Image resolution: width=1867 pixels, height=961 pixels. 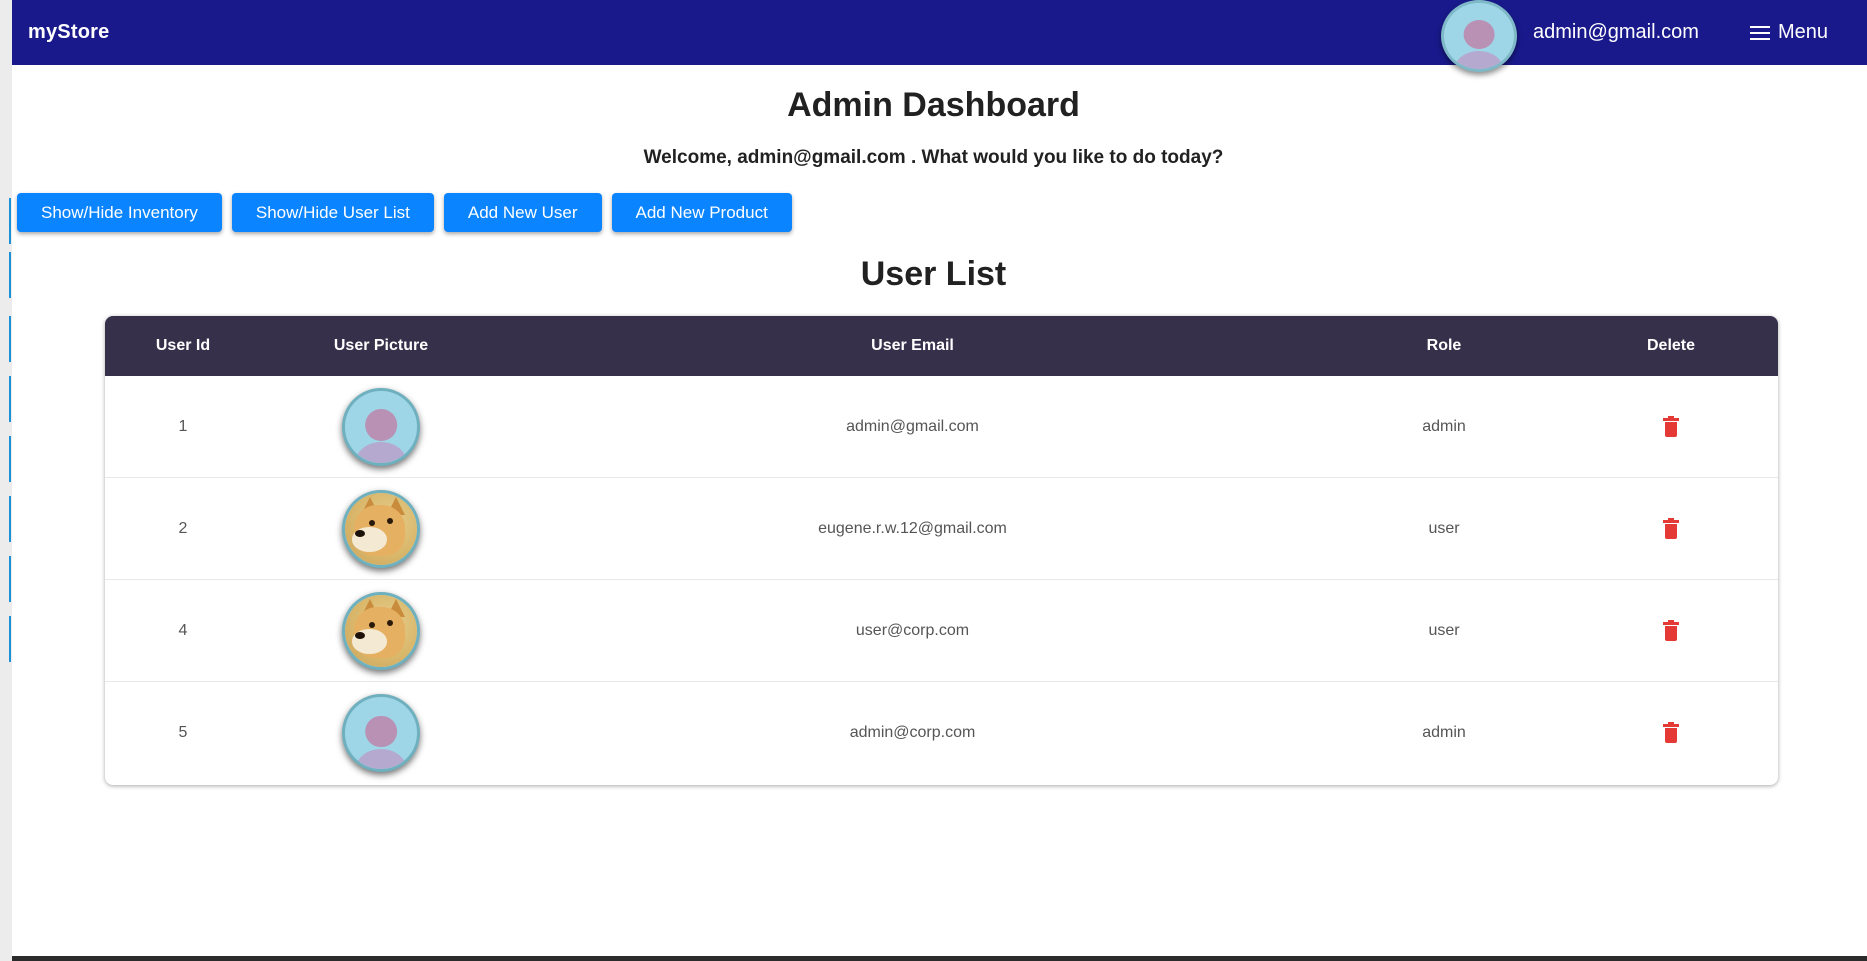 What do you see at coordinates (1444, 345) in the screenshot?
I see `column-header-role: Role` at bounding box center [1444, 345].